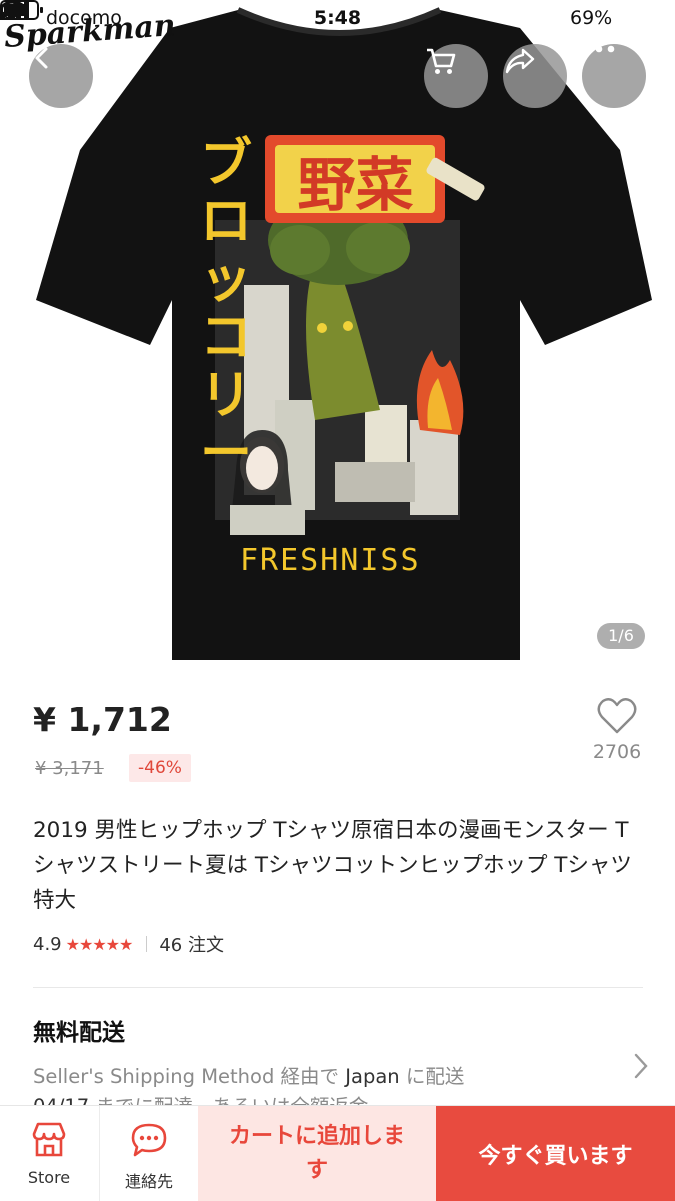  What do you see at coordinates (225, 222) in the screenshot?
I see `katakana-char: ロ` at bounding box center [225, 222].